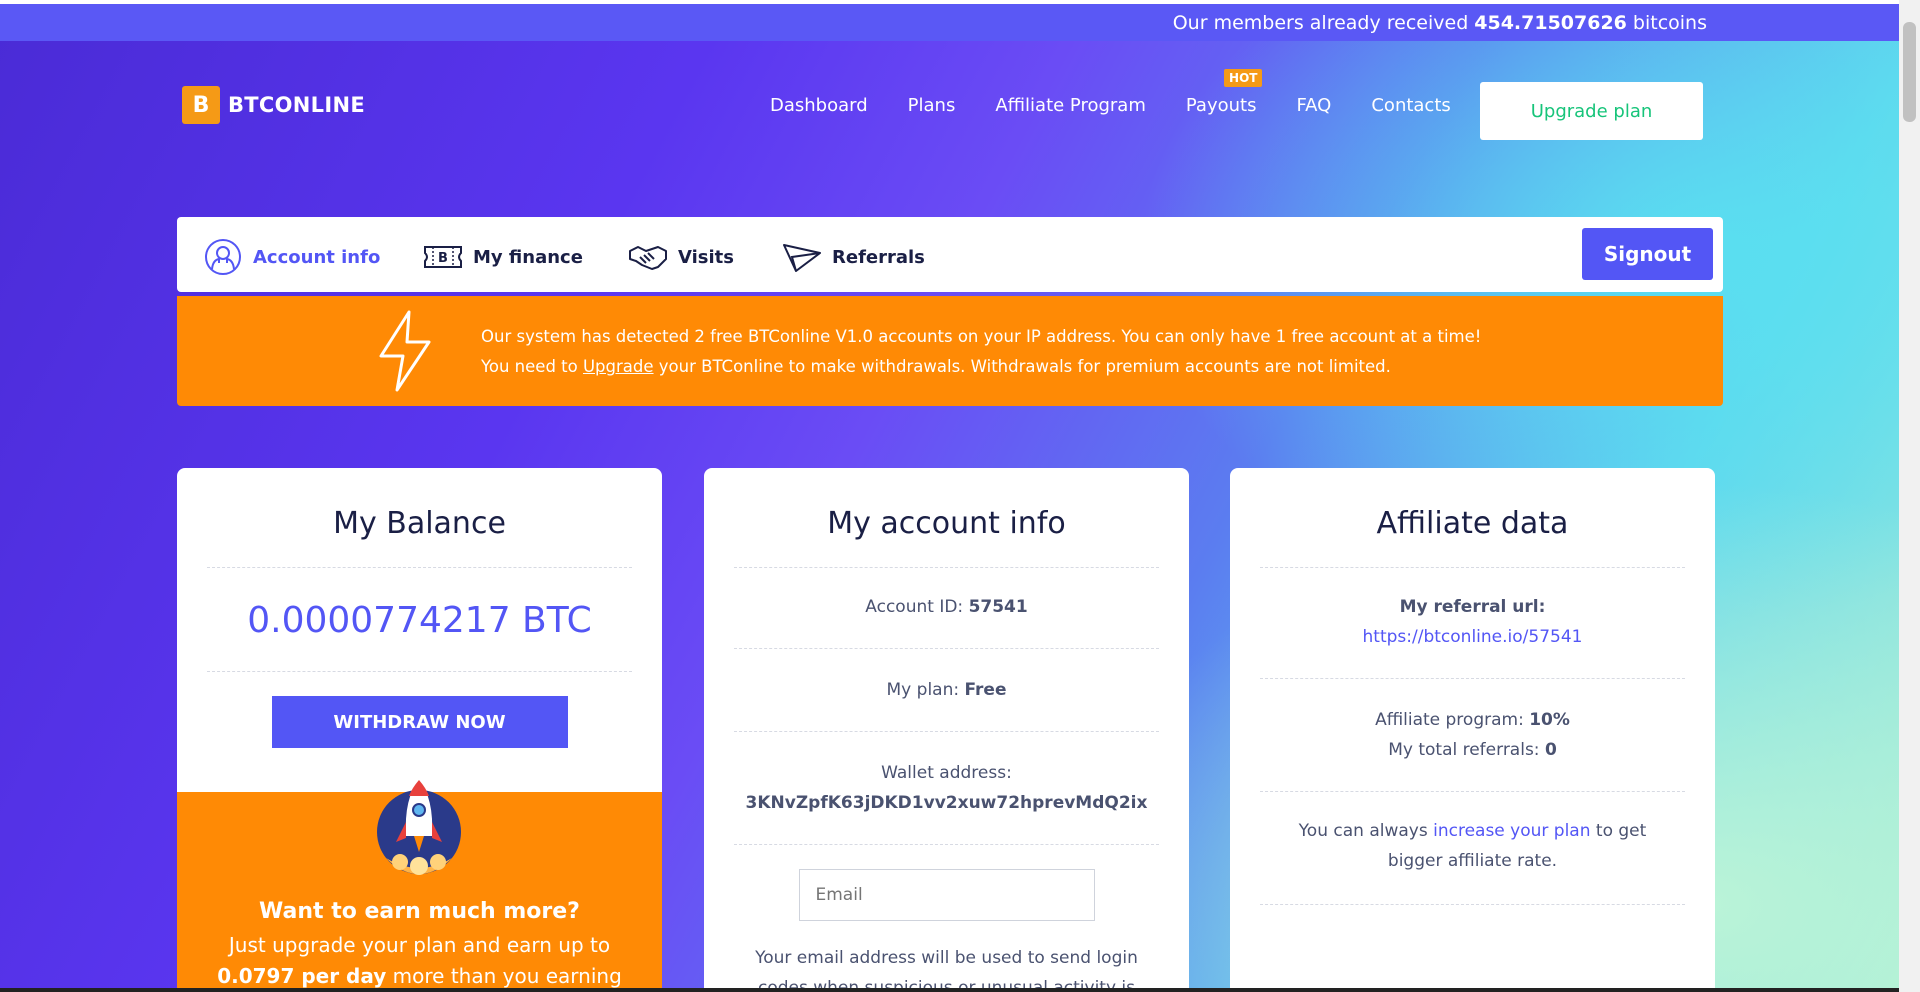 Image resolution: width=1920 pixels, height=992 pixels. Describe the element at coordinates (706, 257) in the screenshot. I see `tab-label: Visits` at that location.